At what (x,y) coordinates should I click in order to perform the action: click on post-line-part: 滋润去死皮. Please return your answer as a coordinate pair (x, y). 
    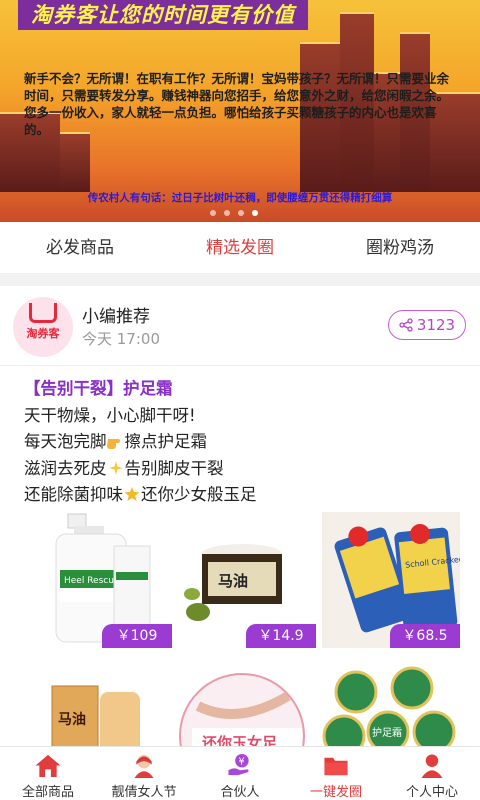
    Looking at the image, I should click on (65, 468).